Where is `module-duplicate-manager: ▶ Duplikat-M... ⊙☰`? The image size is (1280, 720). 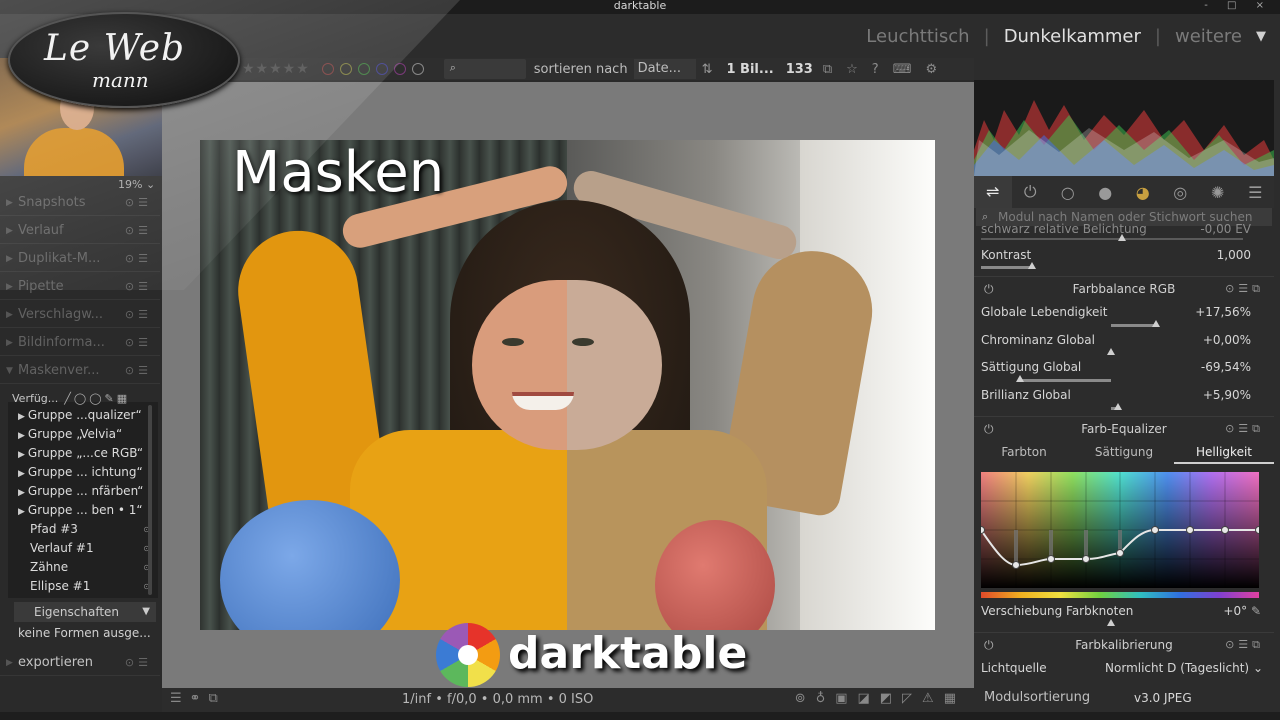
module-duplicate-manager: ▶ Duplikat-M... ⊙☰ is located at coordinates (80, 259).